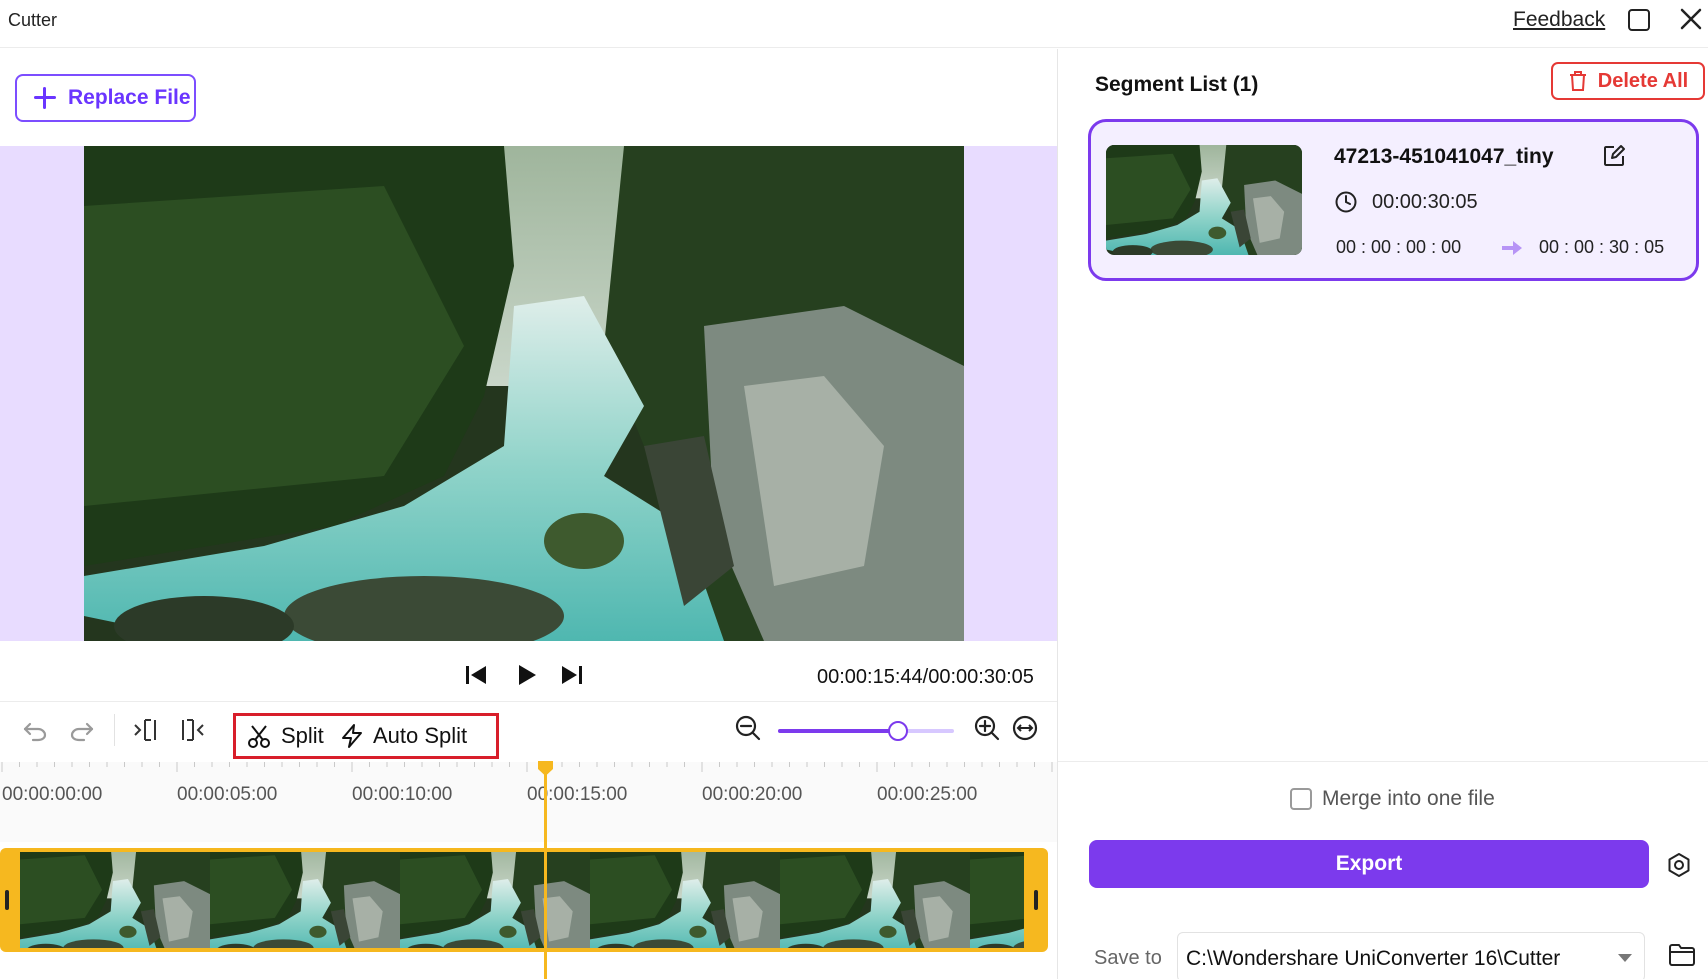 The width and height of the screenshot is (1708, 979). What do you see at coordinates (1346, 202) in the screenshot?
I see `clock-icon` at bounding box center [1346, 202].